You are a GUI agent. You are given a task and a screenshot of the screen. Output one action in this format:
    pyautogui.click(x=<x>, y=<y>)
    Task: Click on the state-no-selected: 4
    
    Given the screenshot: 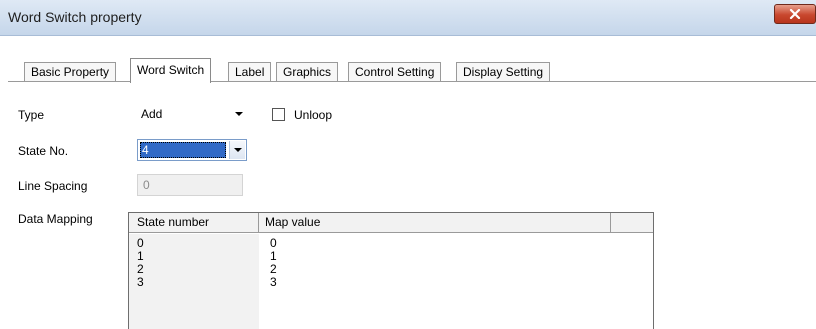 What is the action you would take?
    pyautogui.click(x=183, y=150)
    